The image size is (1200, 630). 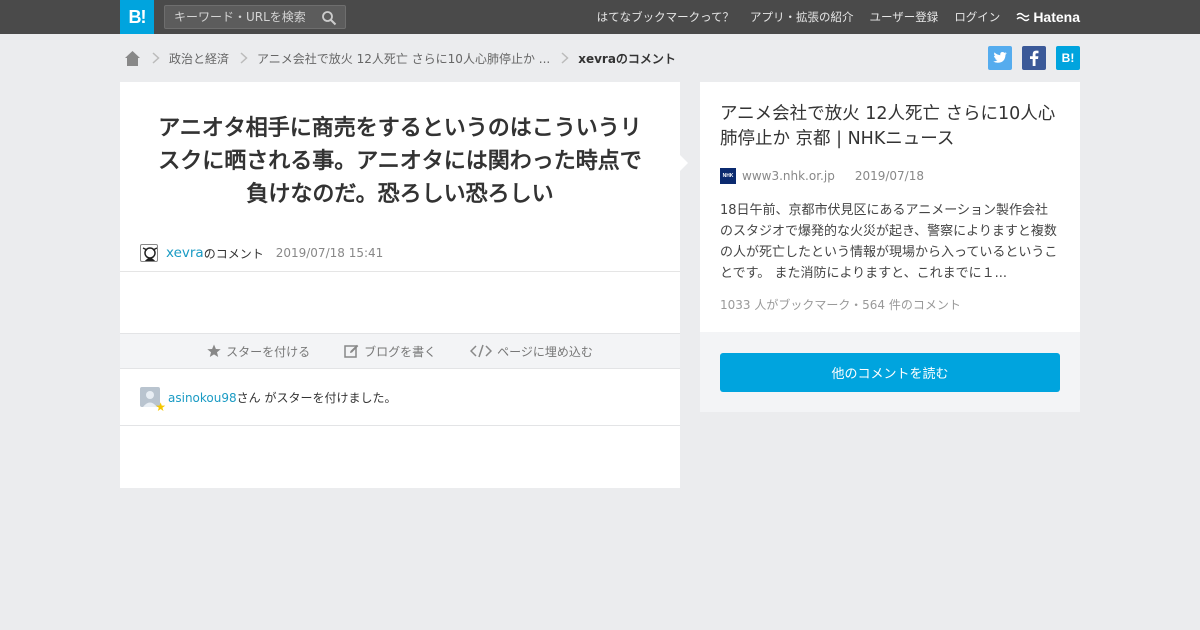 I want to click on search-icon, so click(x=329, y=18).